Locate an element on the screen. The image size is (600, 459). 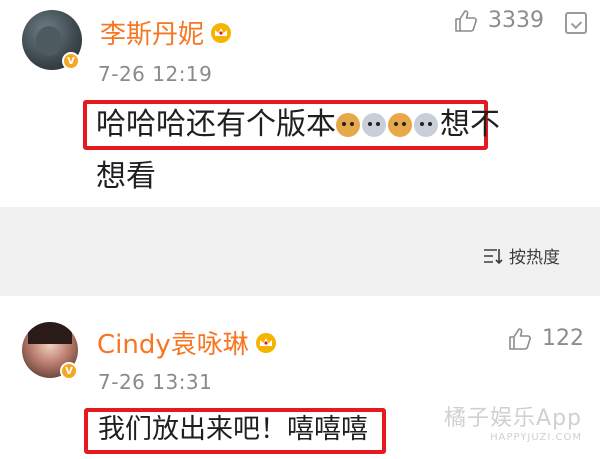
author-name: Cindy袁咏琳 is located at coordinates (173, 342).